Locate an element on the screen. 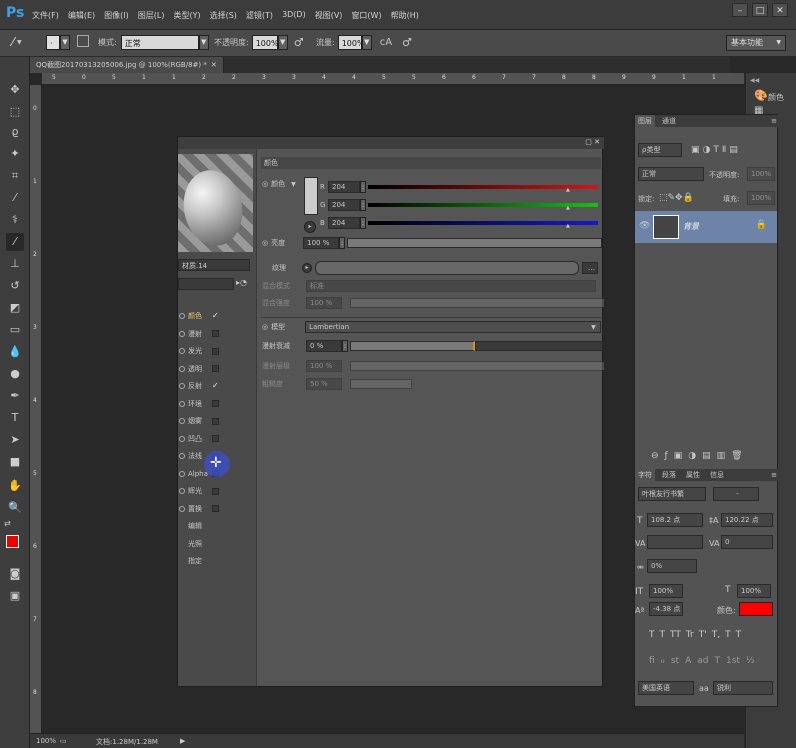 The width and height of the screenshot is (796, 748). menu-item: 视图(V) is located at coordinates (329, 15).